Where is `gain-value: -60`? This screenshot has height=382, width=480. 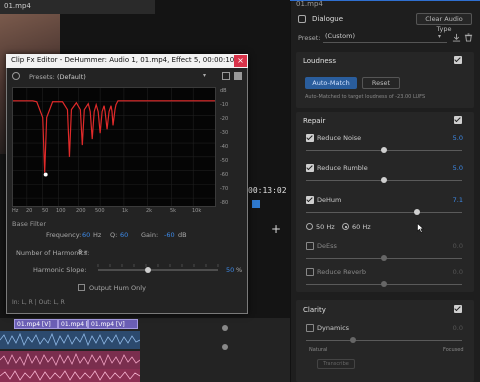 gain-value: -60 is located at coordinates (169, 235).